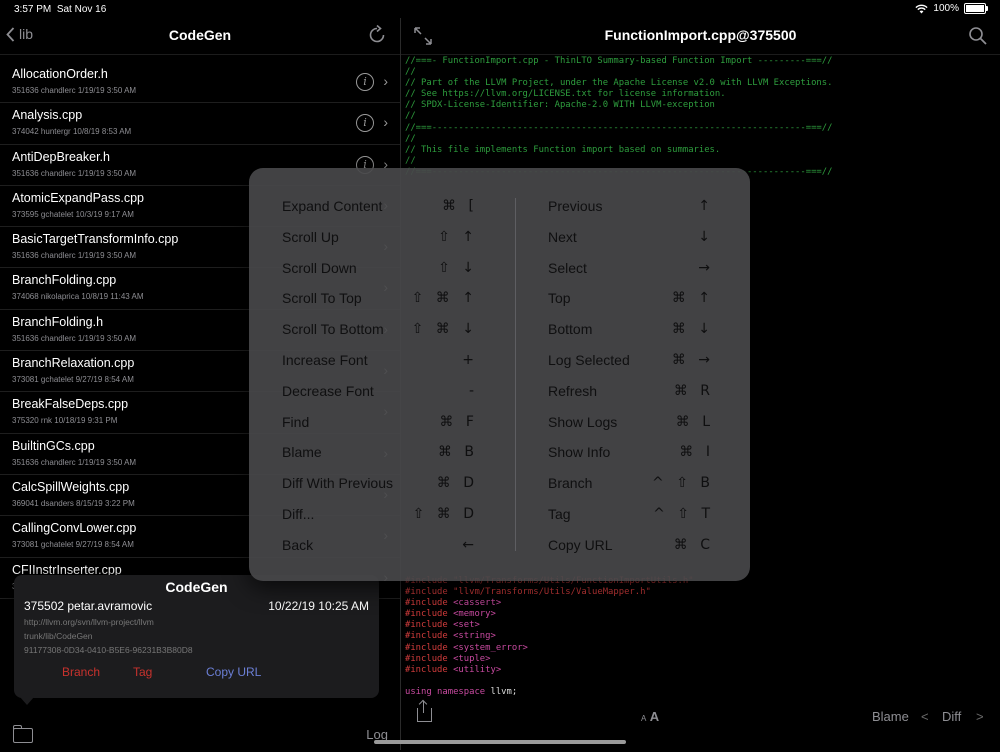 The height and width of the screenshot is (752, 1000). I want to click on shortcut-keys: ⇧ ⌘ ↓, so click(444, 329).